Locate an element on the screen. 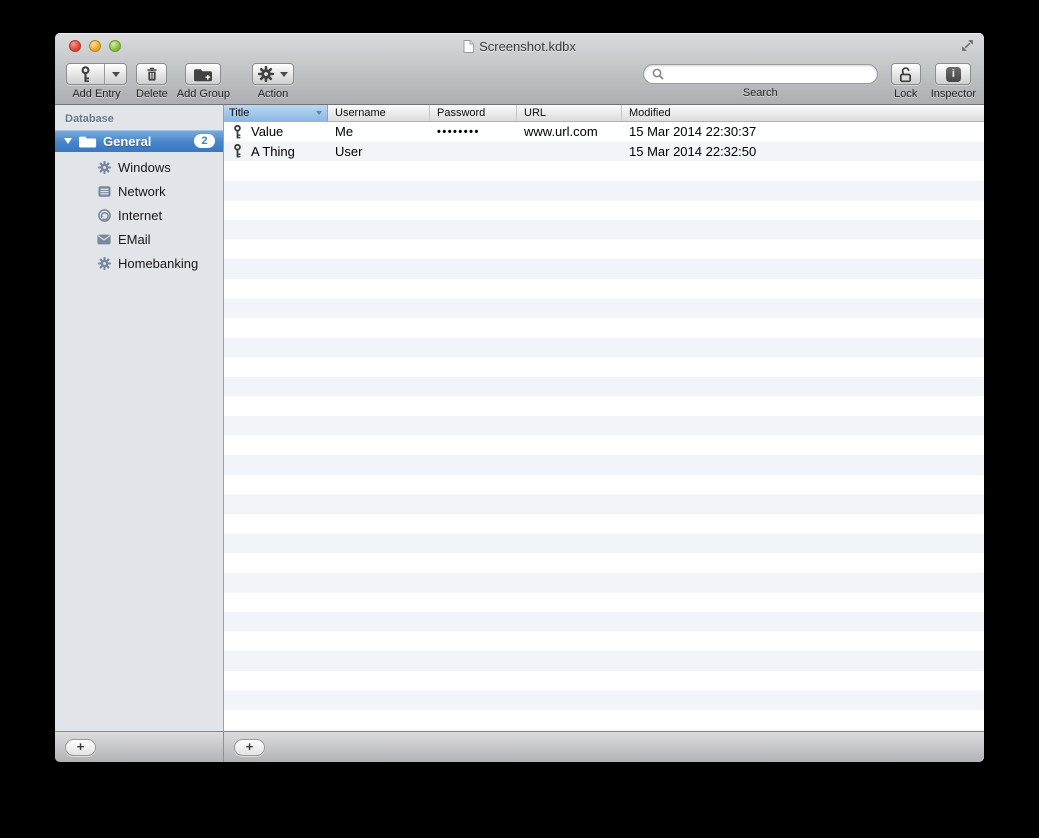 The image size is (1039, 838). lock-button is located at coordinates (905, 74).